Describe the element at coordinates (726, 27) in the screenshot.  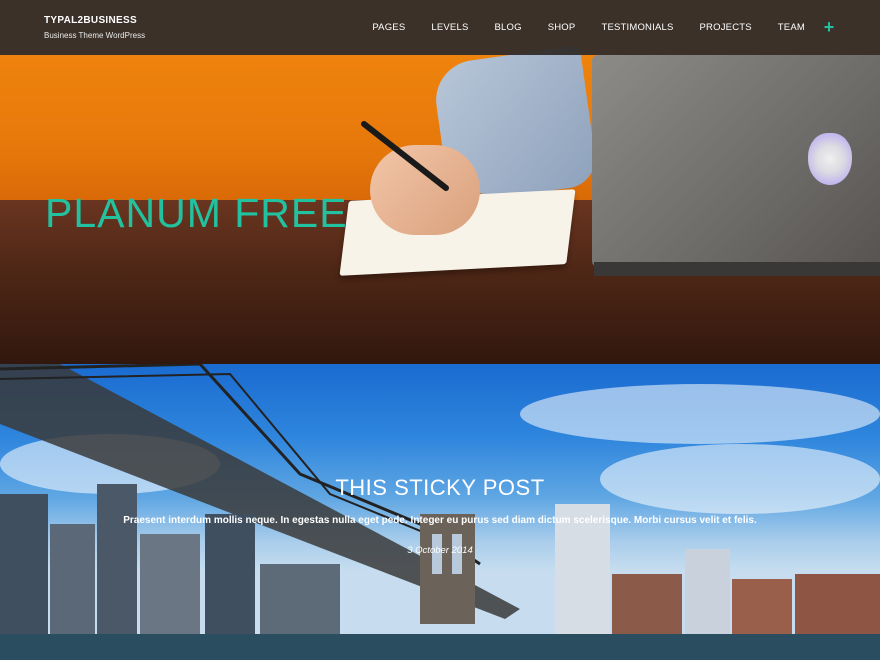
I see `nav-item-projects: PROJECTS` at that location.